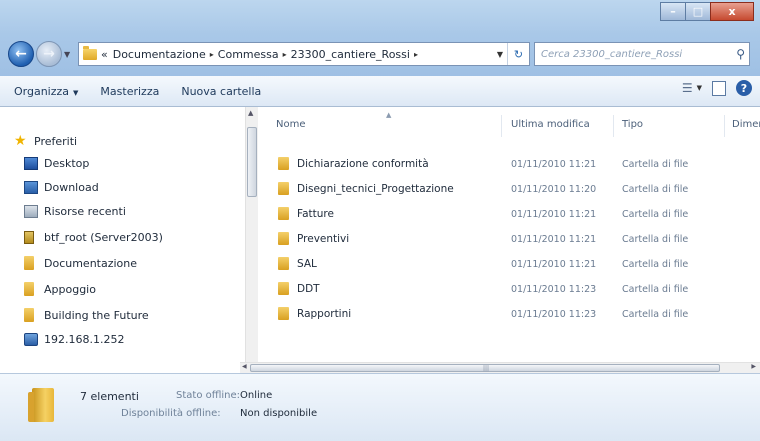  Describe the element at coordinates (104, 54) in the screenshot. I see `breadcrumb-overflow: «` at that location.